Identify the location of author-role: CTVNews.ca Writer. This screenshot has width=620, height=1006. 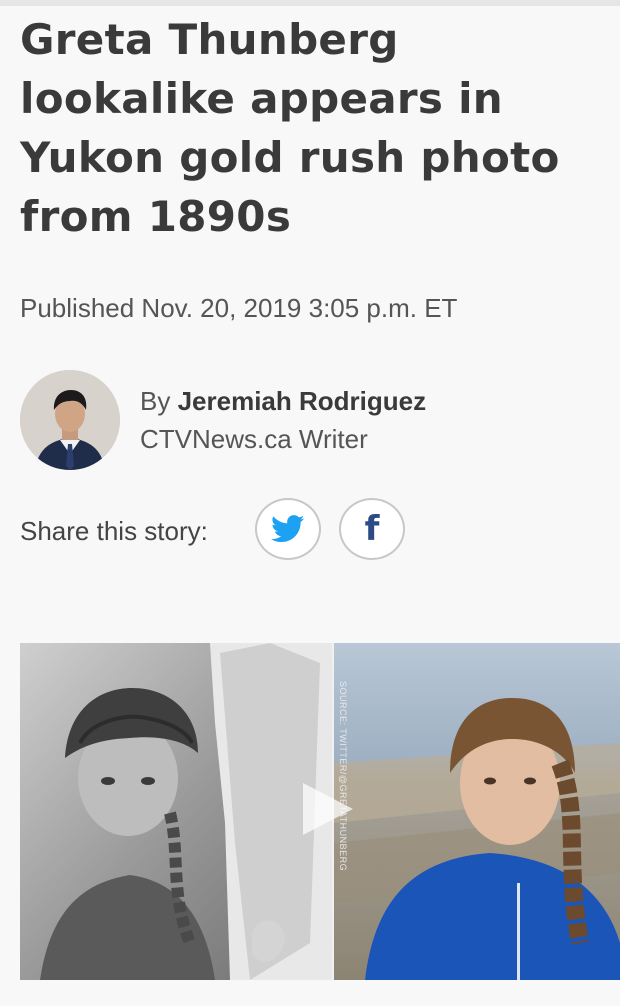
(254, 439).